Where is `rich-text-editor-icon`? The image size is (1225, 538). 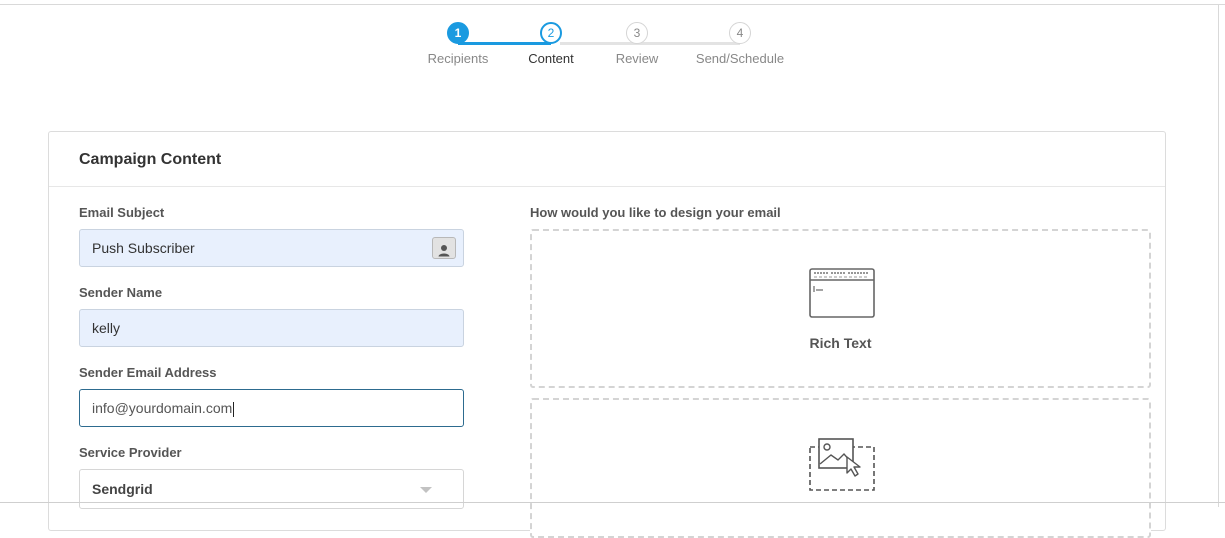 rich-text-editor-icon is located at coordinates (842, 293).